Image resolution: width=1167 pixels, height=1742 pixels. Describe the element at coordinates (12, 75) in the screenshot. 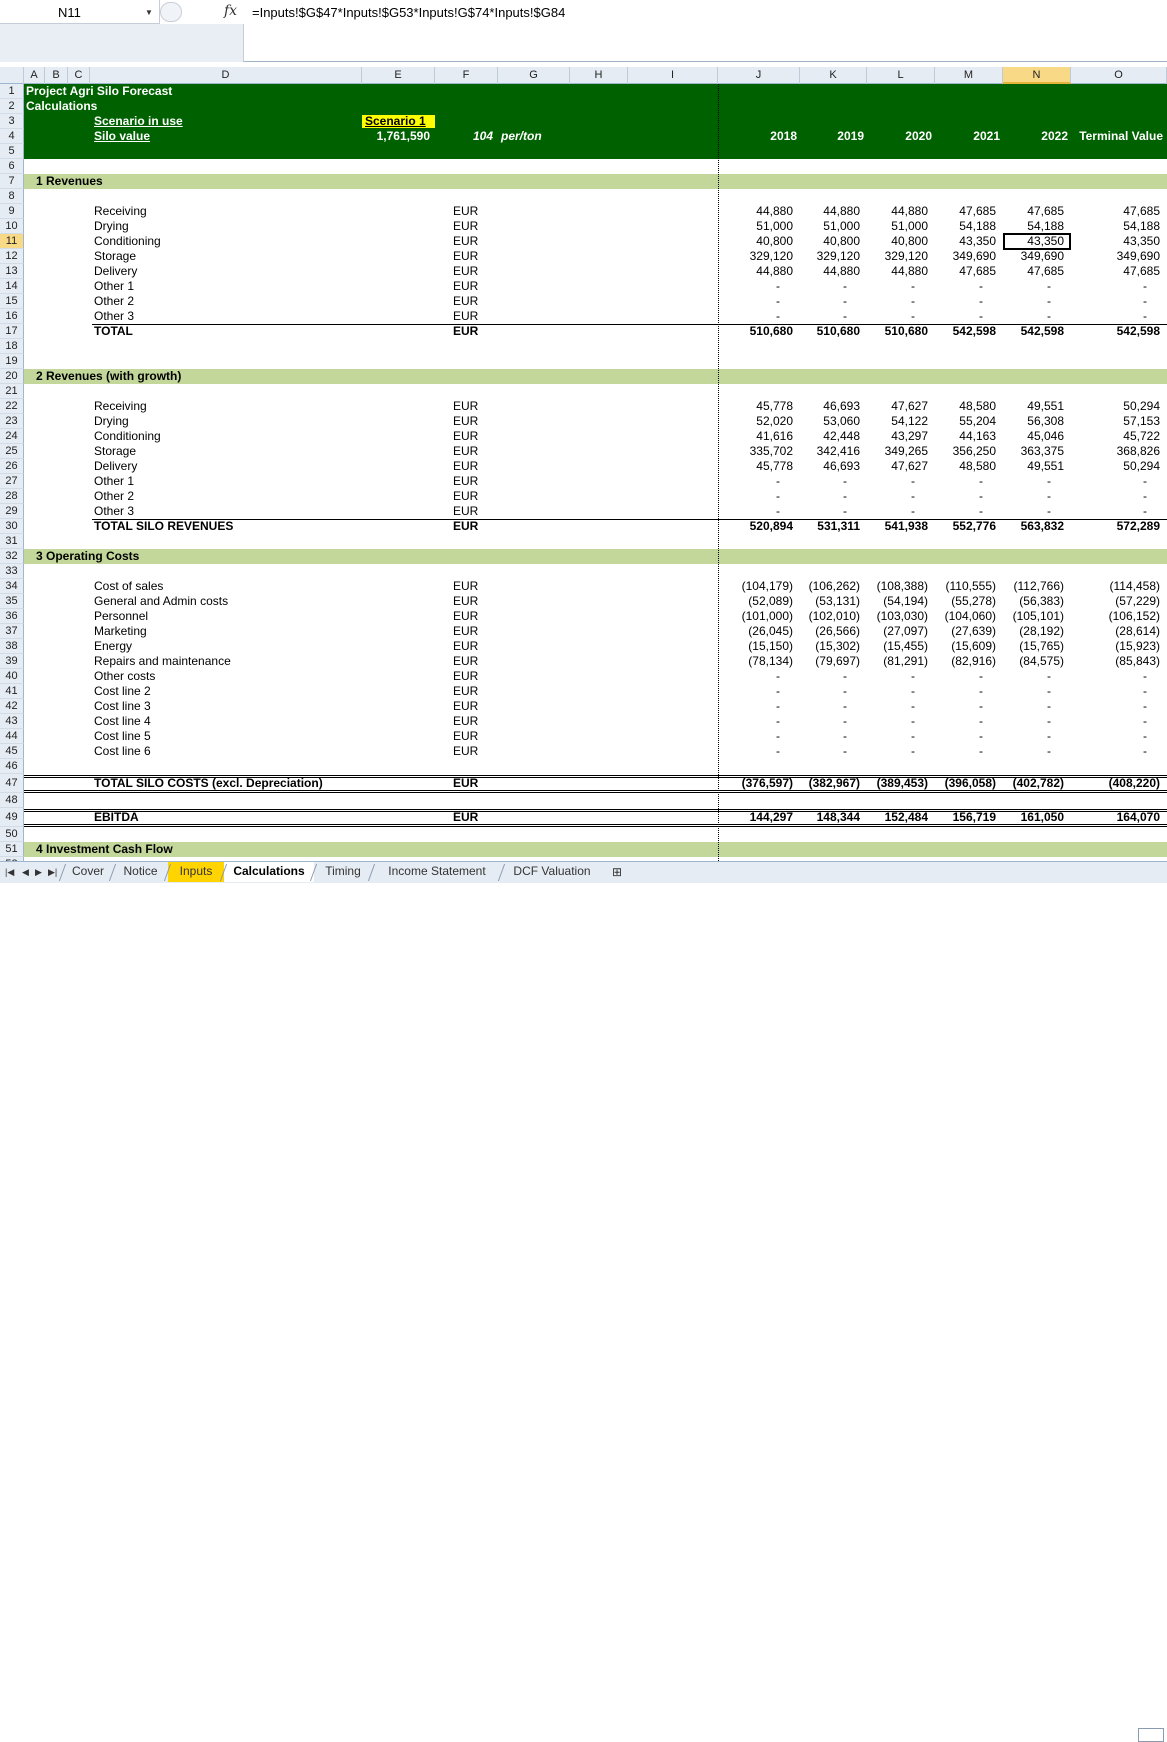

I see `select-all-corner` at that location.